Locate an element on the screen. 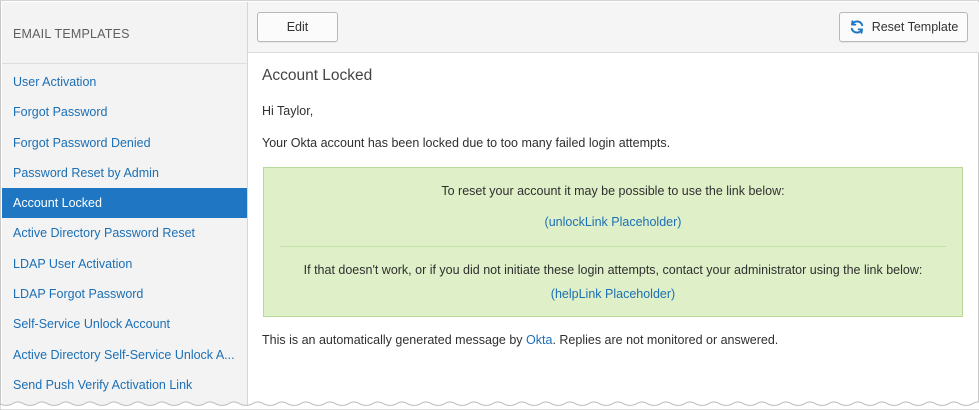 The height and width of the screenshot is (410, 979). sidebar-item-password-reset-by-admin: Password Reset by Admin is located at coordinates (124, 173).